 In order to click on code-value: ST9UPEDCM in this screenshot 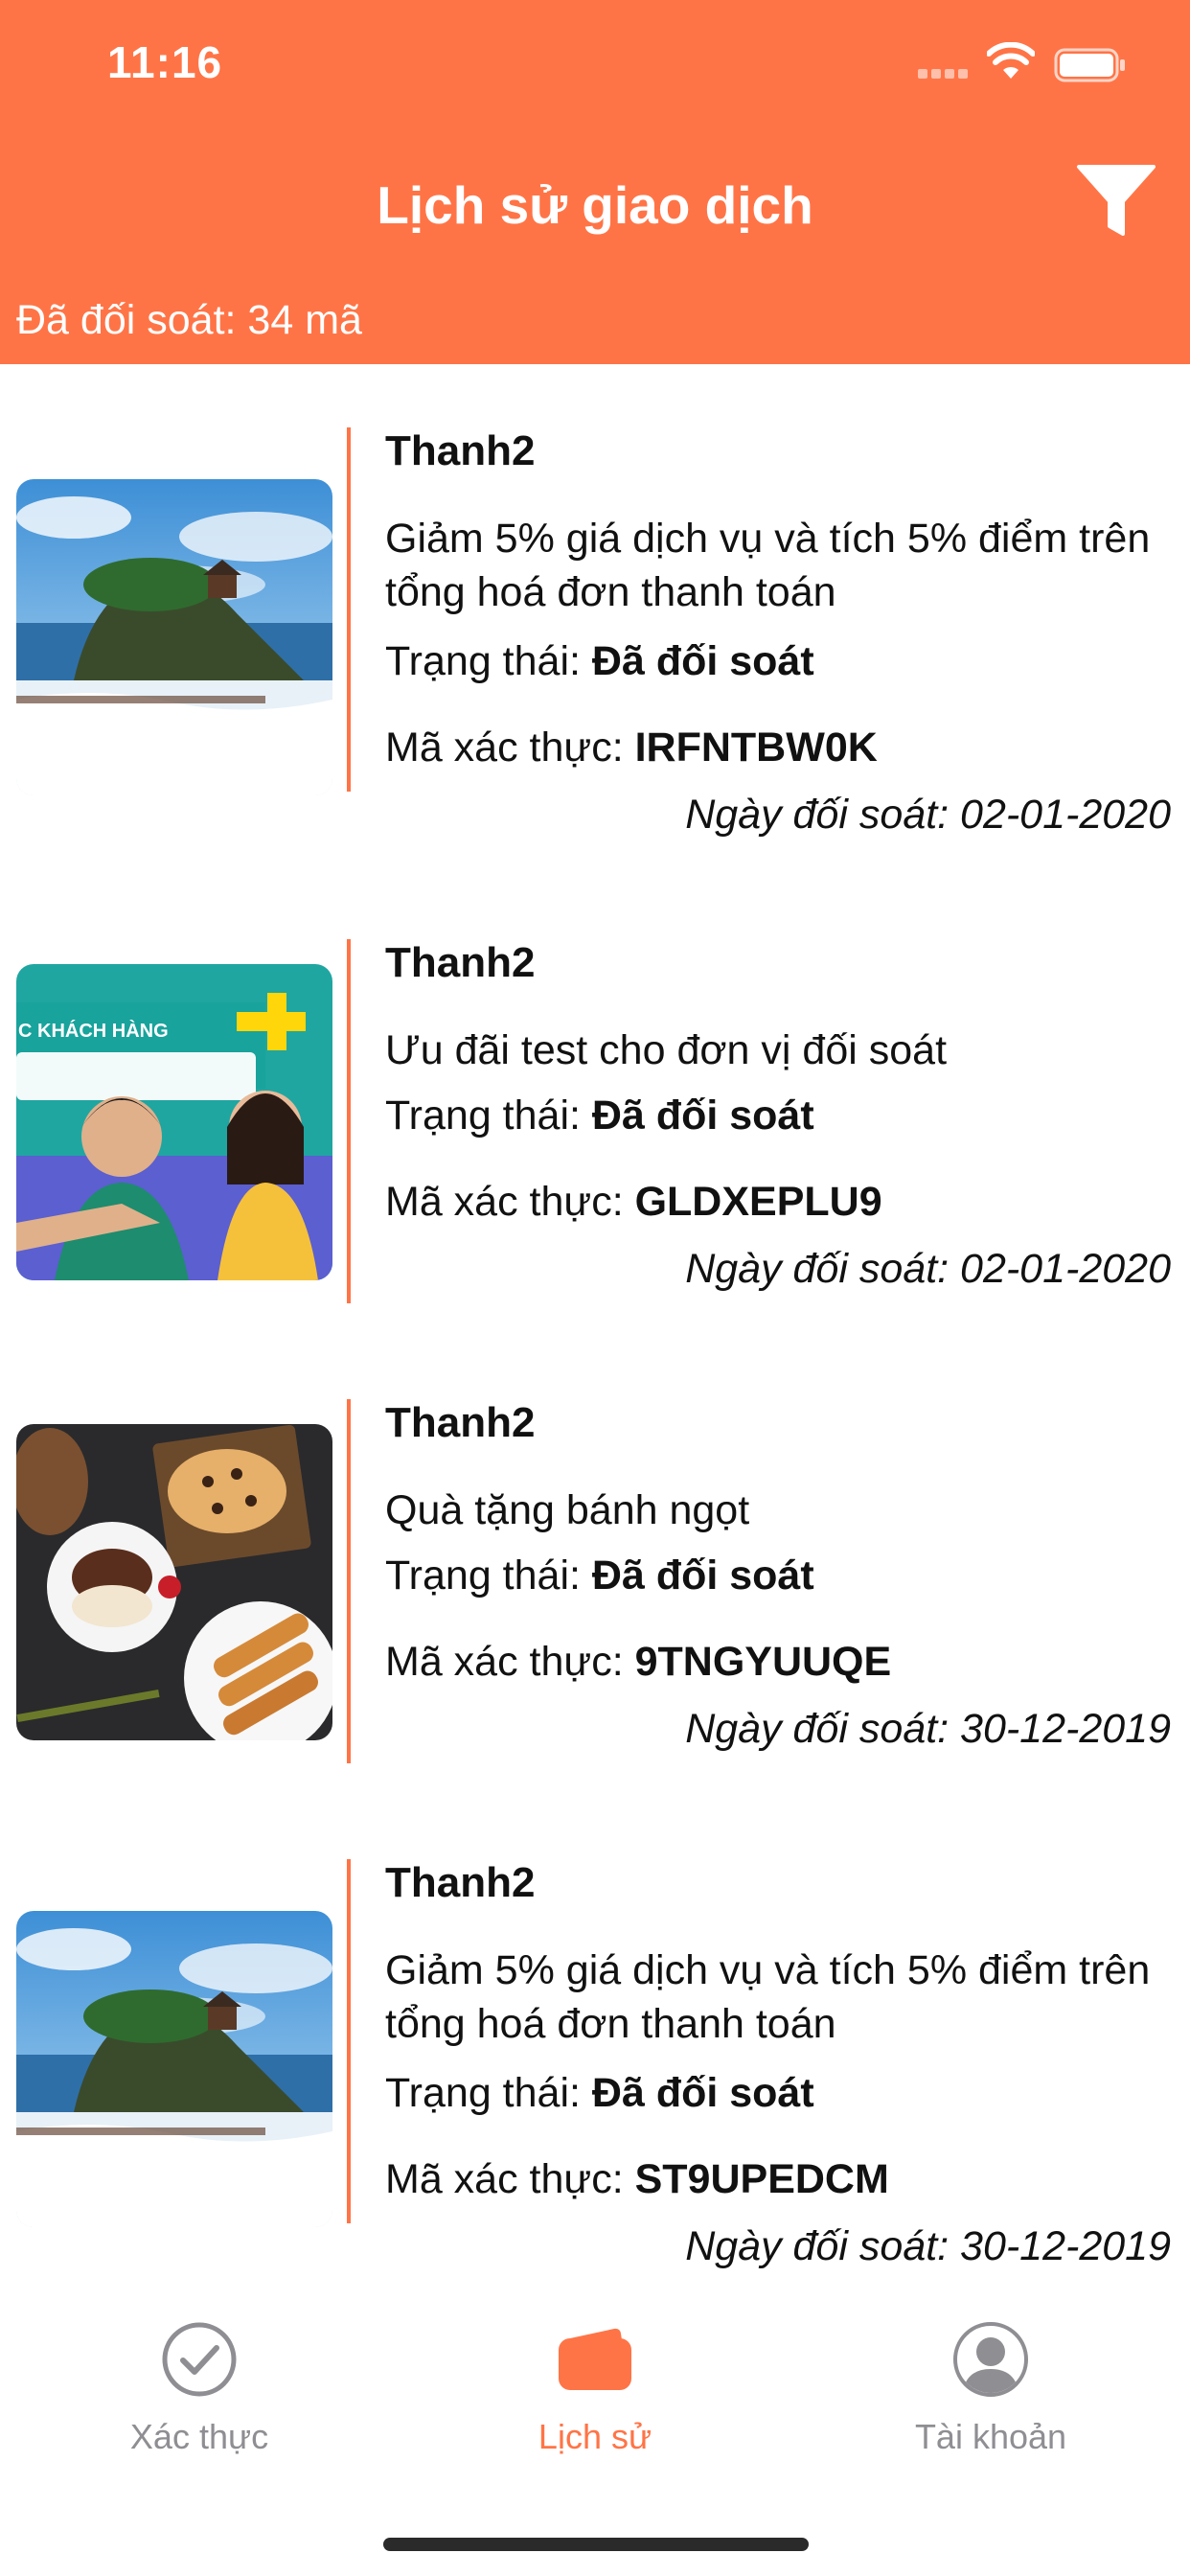, I will do `click(762, 2179)`.